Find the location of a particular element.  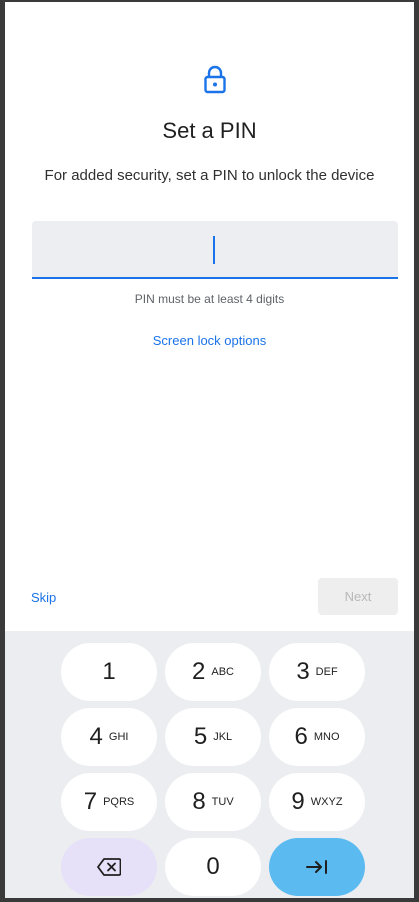

lock-icon is located at coordinates (215, 79).